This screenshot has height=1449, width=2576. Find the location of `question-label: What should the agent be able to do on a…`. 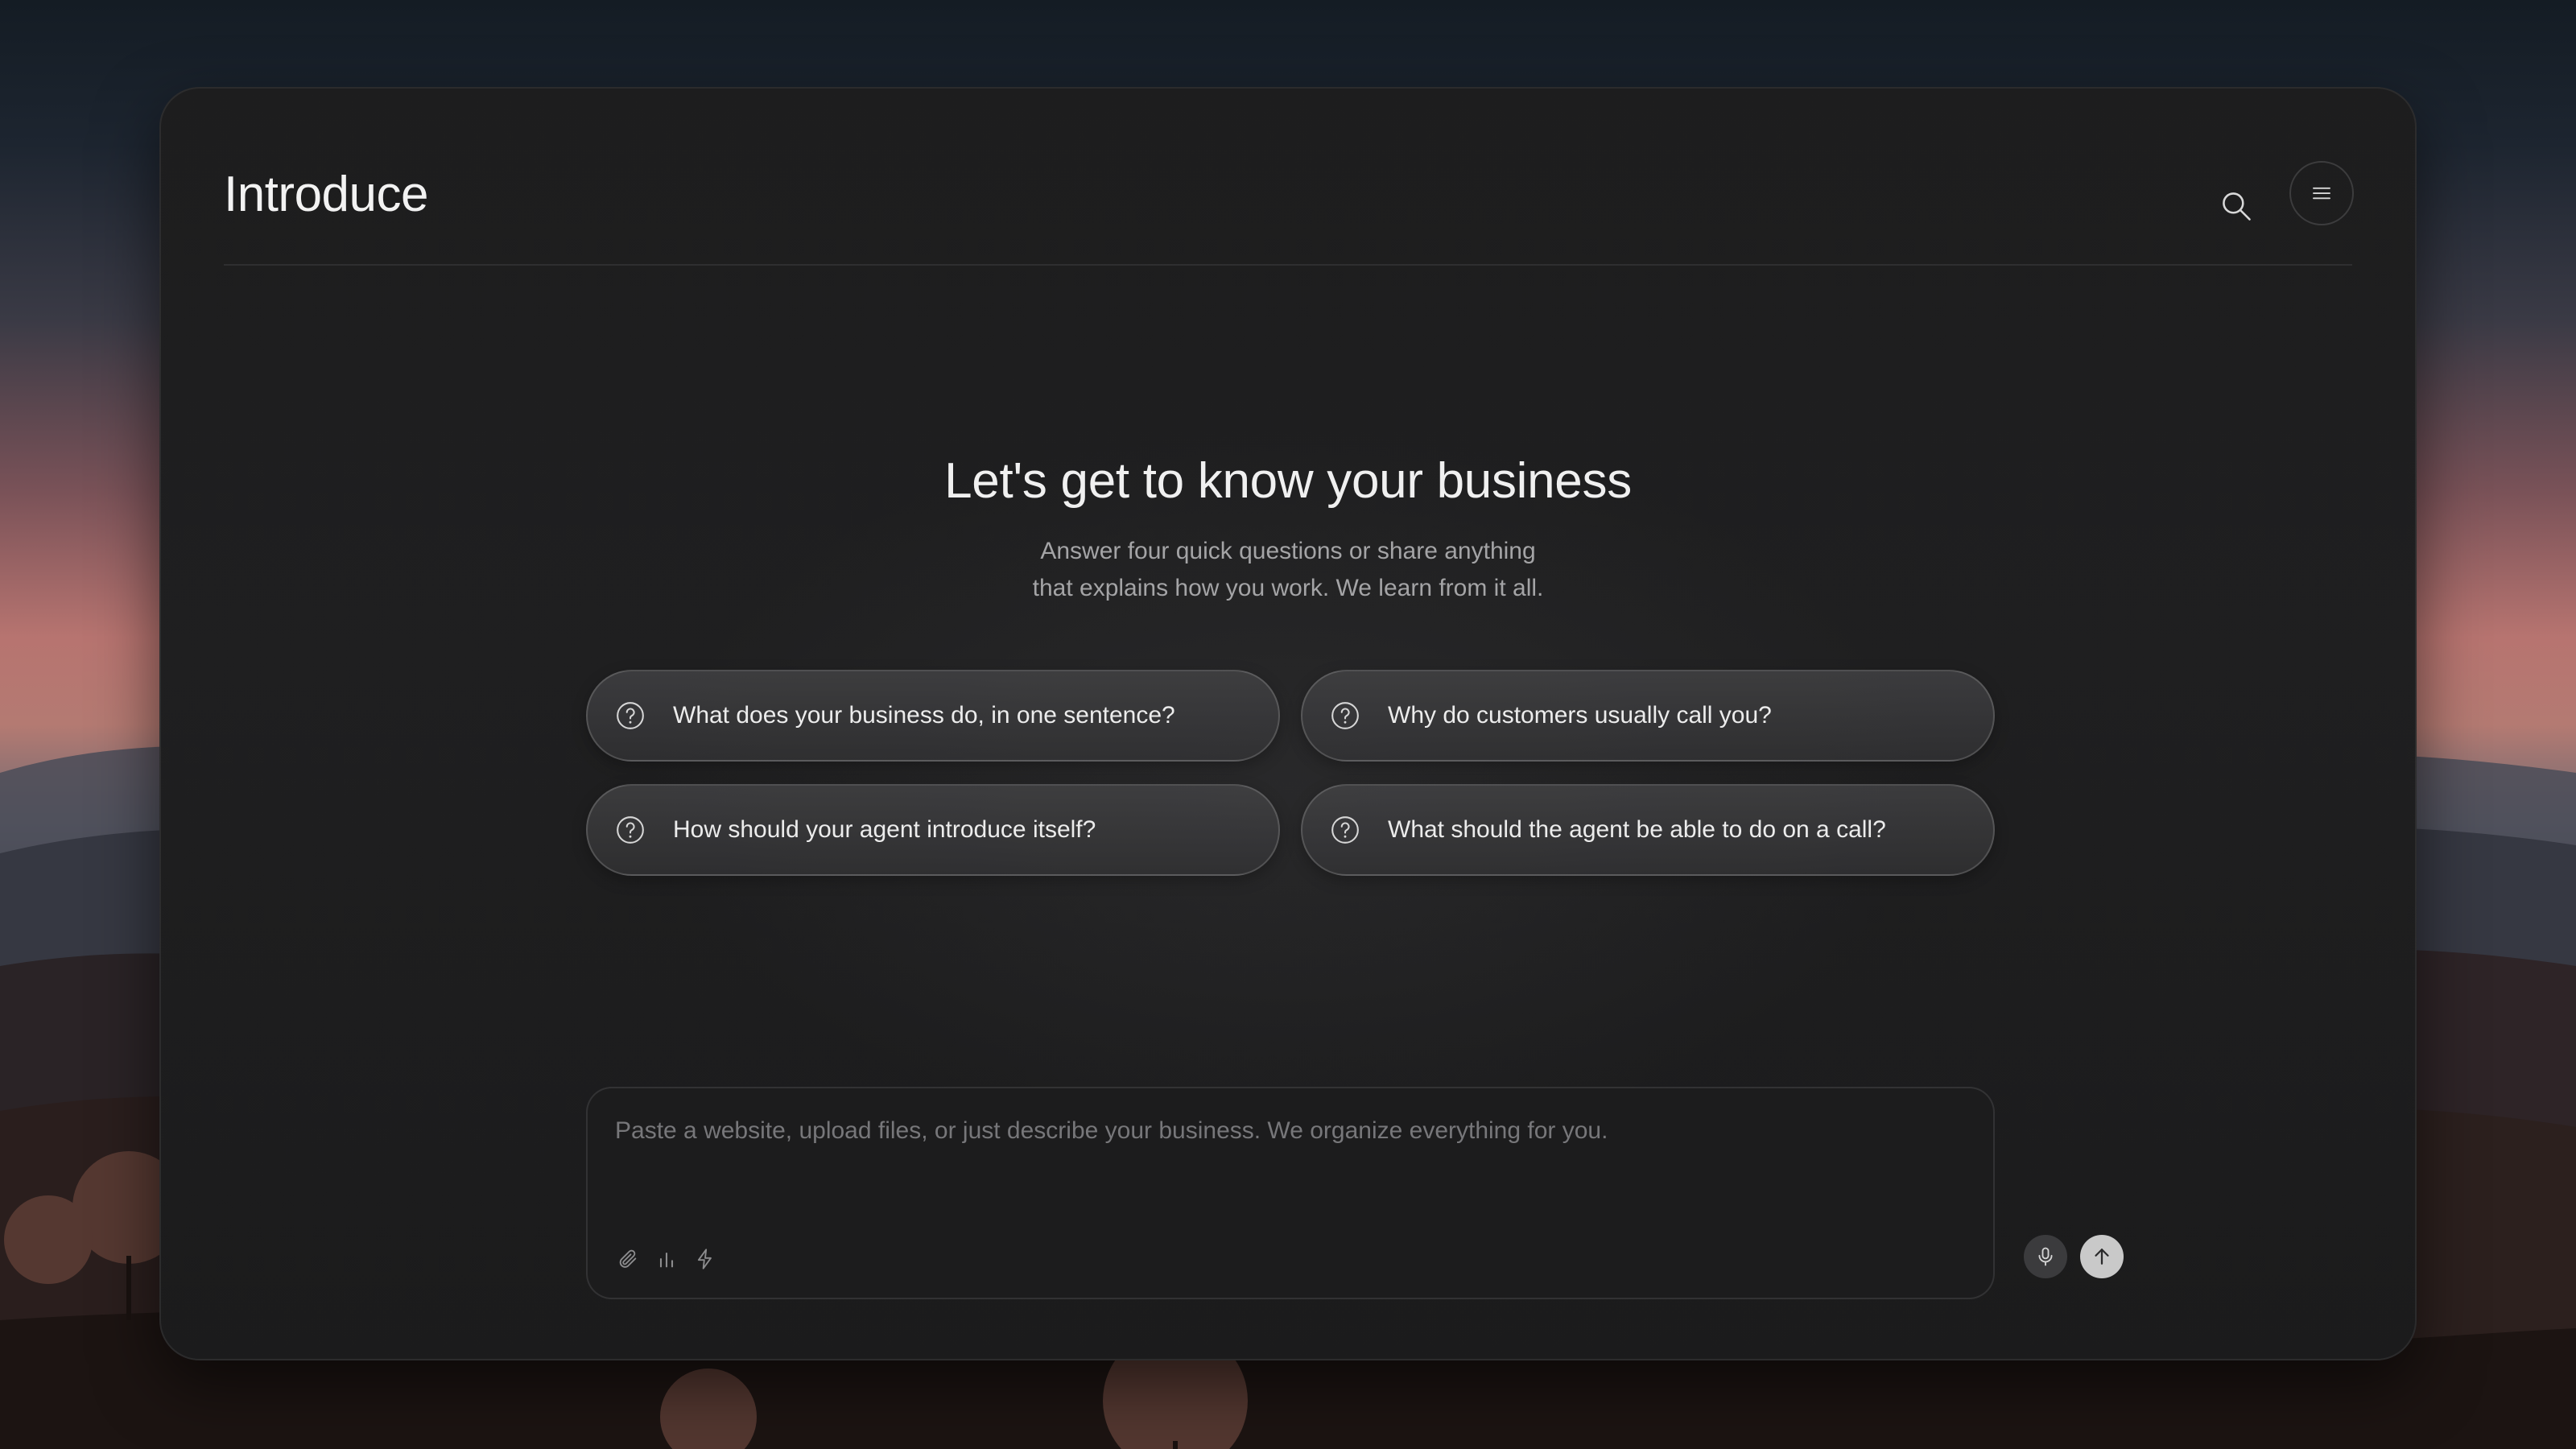

question-label: What should the agent be able to do on a… is located at coordinates (1637, 829).